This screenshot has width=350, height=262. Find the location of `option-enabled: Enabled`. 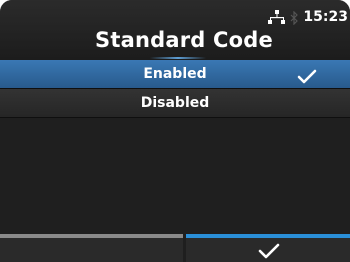

option-enabled: Enabled is located at coordinates (175, 74).